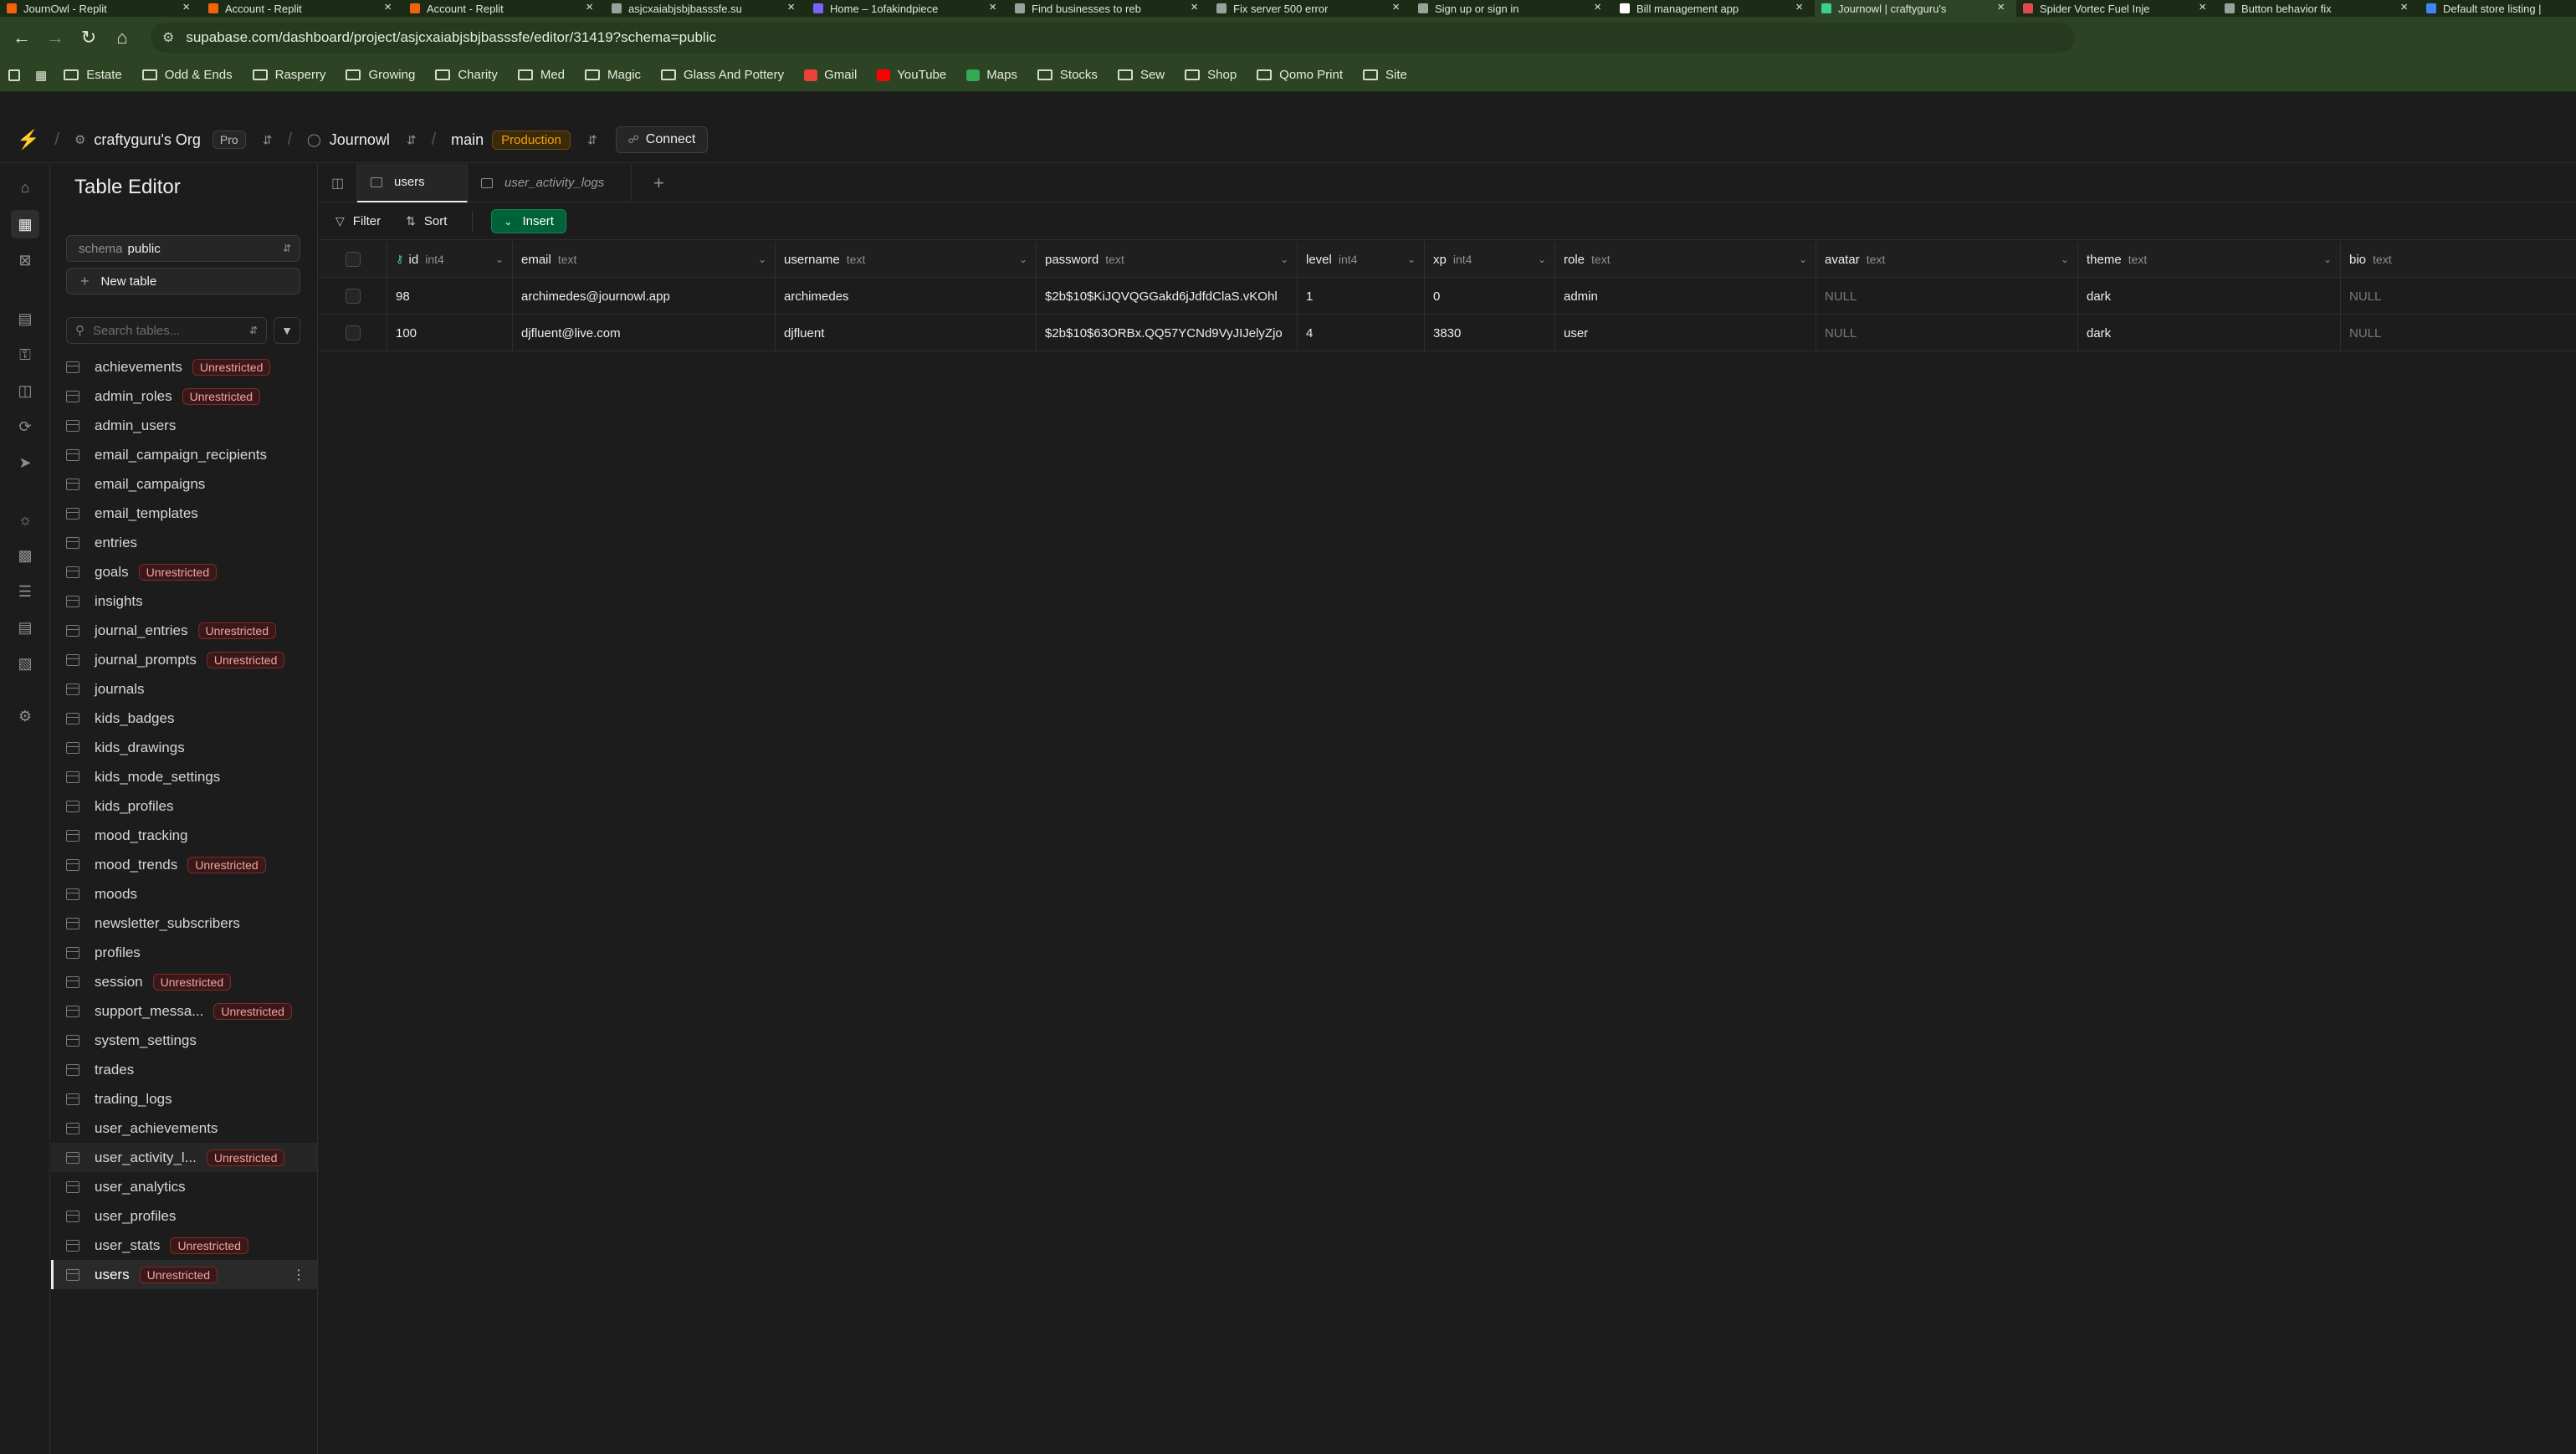 This screenshot has height=1454, width=2576. Describe the element at coordinates (450, 259) in the screenshot. I see `column-header: ⚷ id int4 ⌄` at that location.